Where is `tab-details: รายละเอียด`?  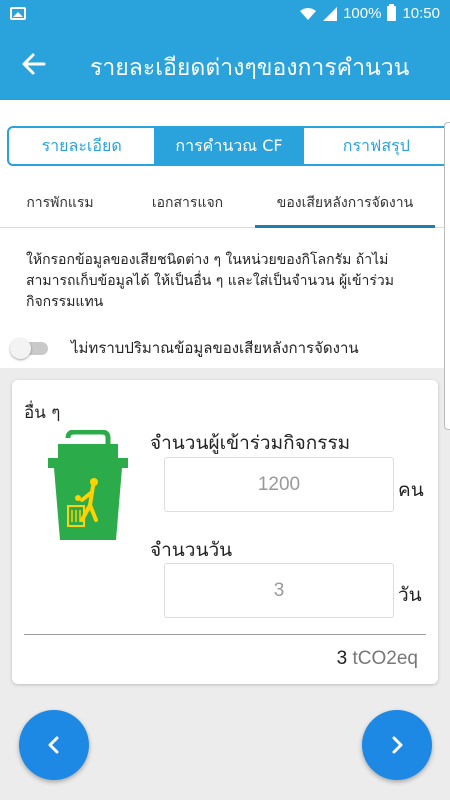 tab-details: รายละเอียด is located at coordinates (81, 146).